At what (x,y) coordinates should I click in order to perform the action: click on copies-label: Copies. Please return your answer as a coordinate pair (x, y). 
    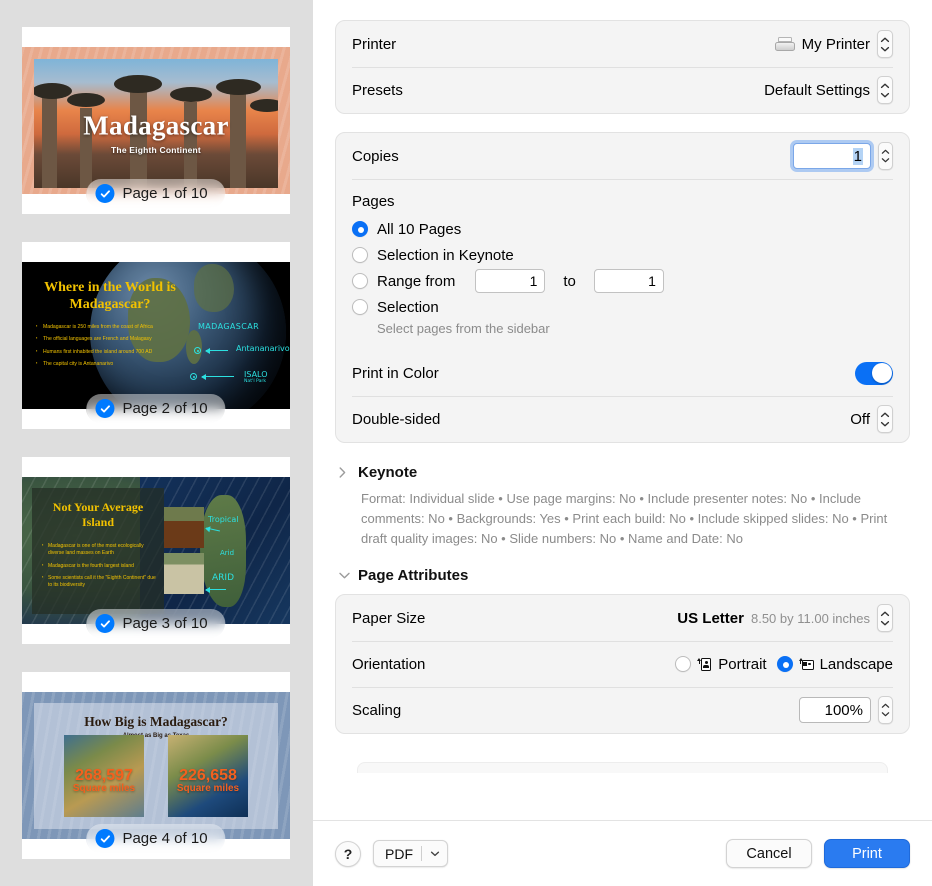
    Looking at the image, I should click on (375, 156).